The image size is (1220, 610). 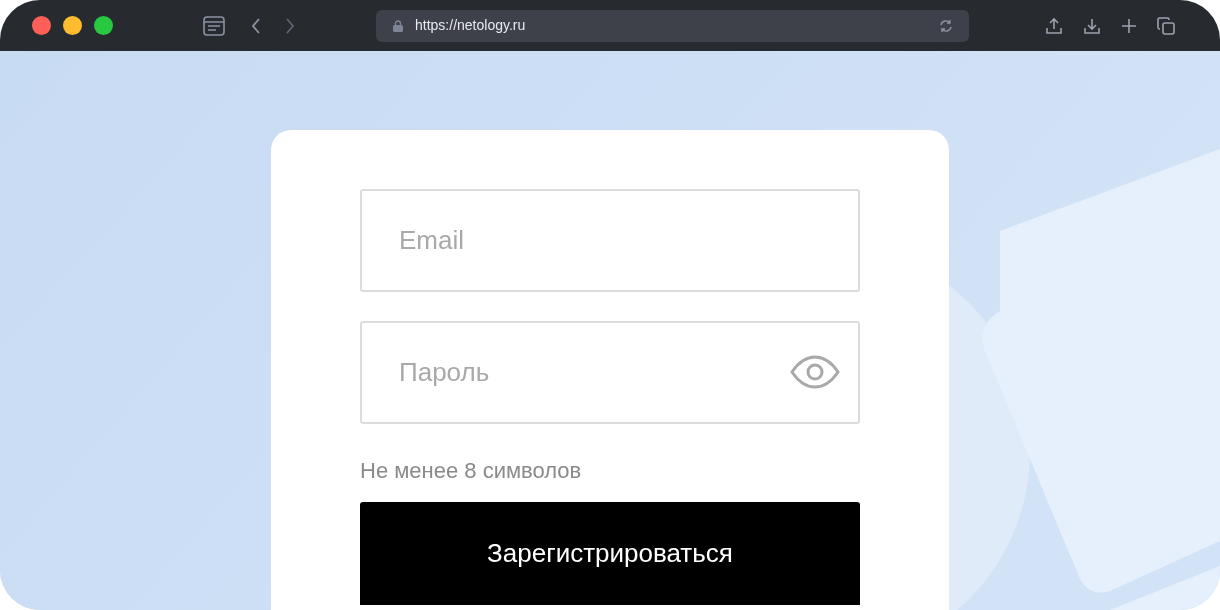 I want to click on sidebar-icon, so click(x=214, y=25).